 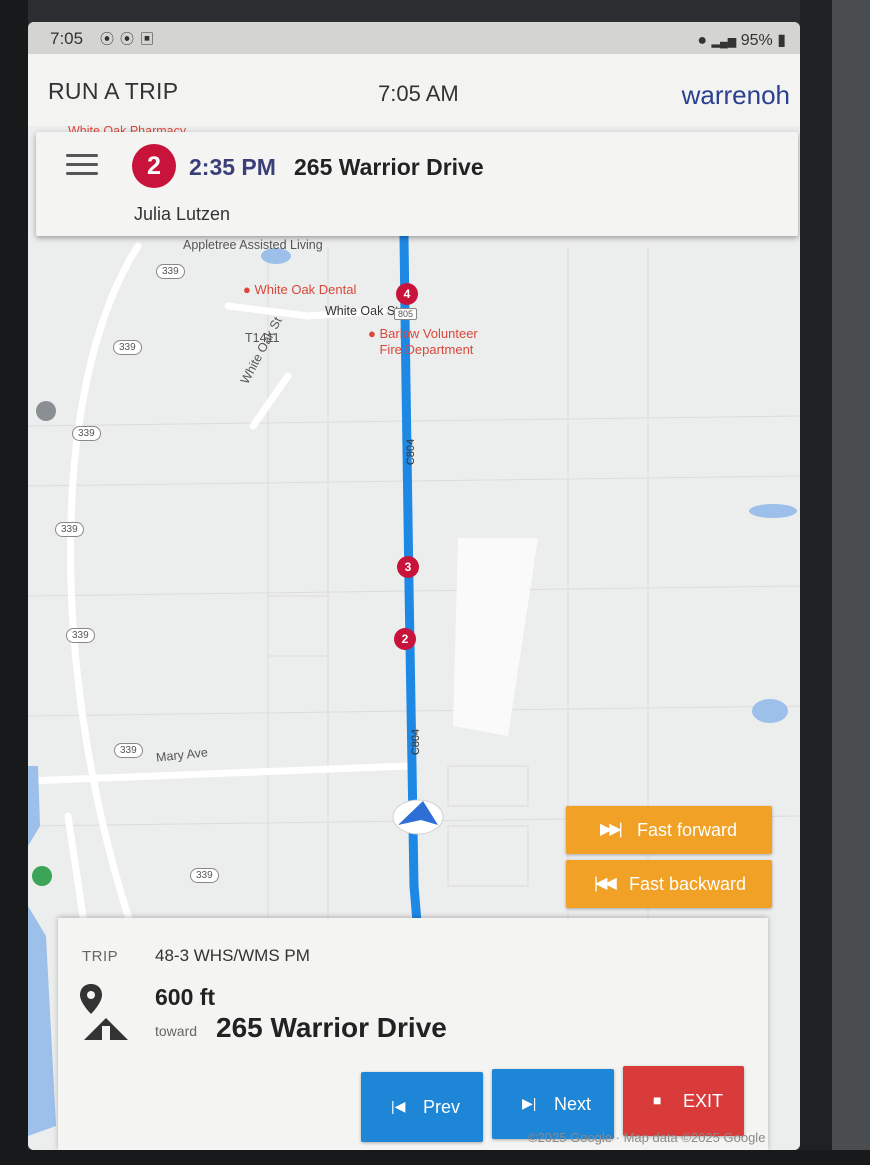 I want to click on map-poi-fire-department: ● Barlow Volunteer Fire Department, so click(x=423, y=342).